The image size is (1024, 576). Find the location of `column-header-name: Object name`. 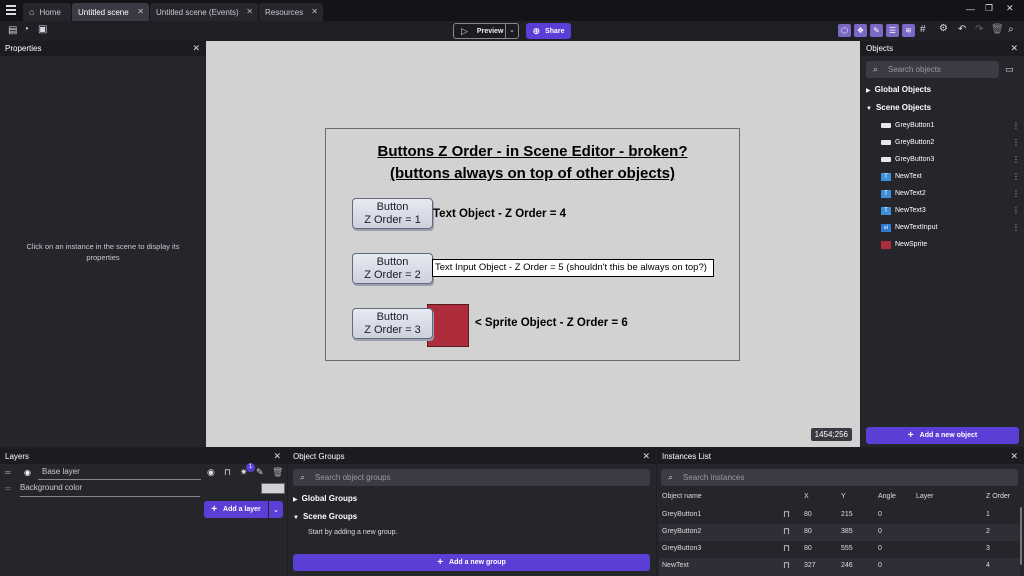

column-header-name: Object name is located at coordinates (682, 496).